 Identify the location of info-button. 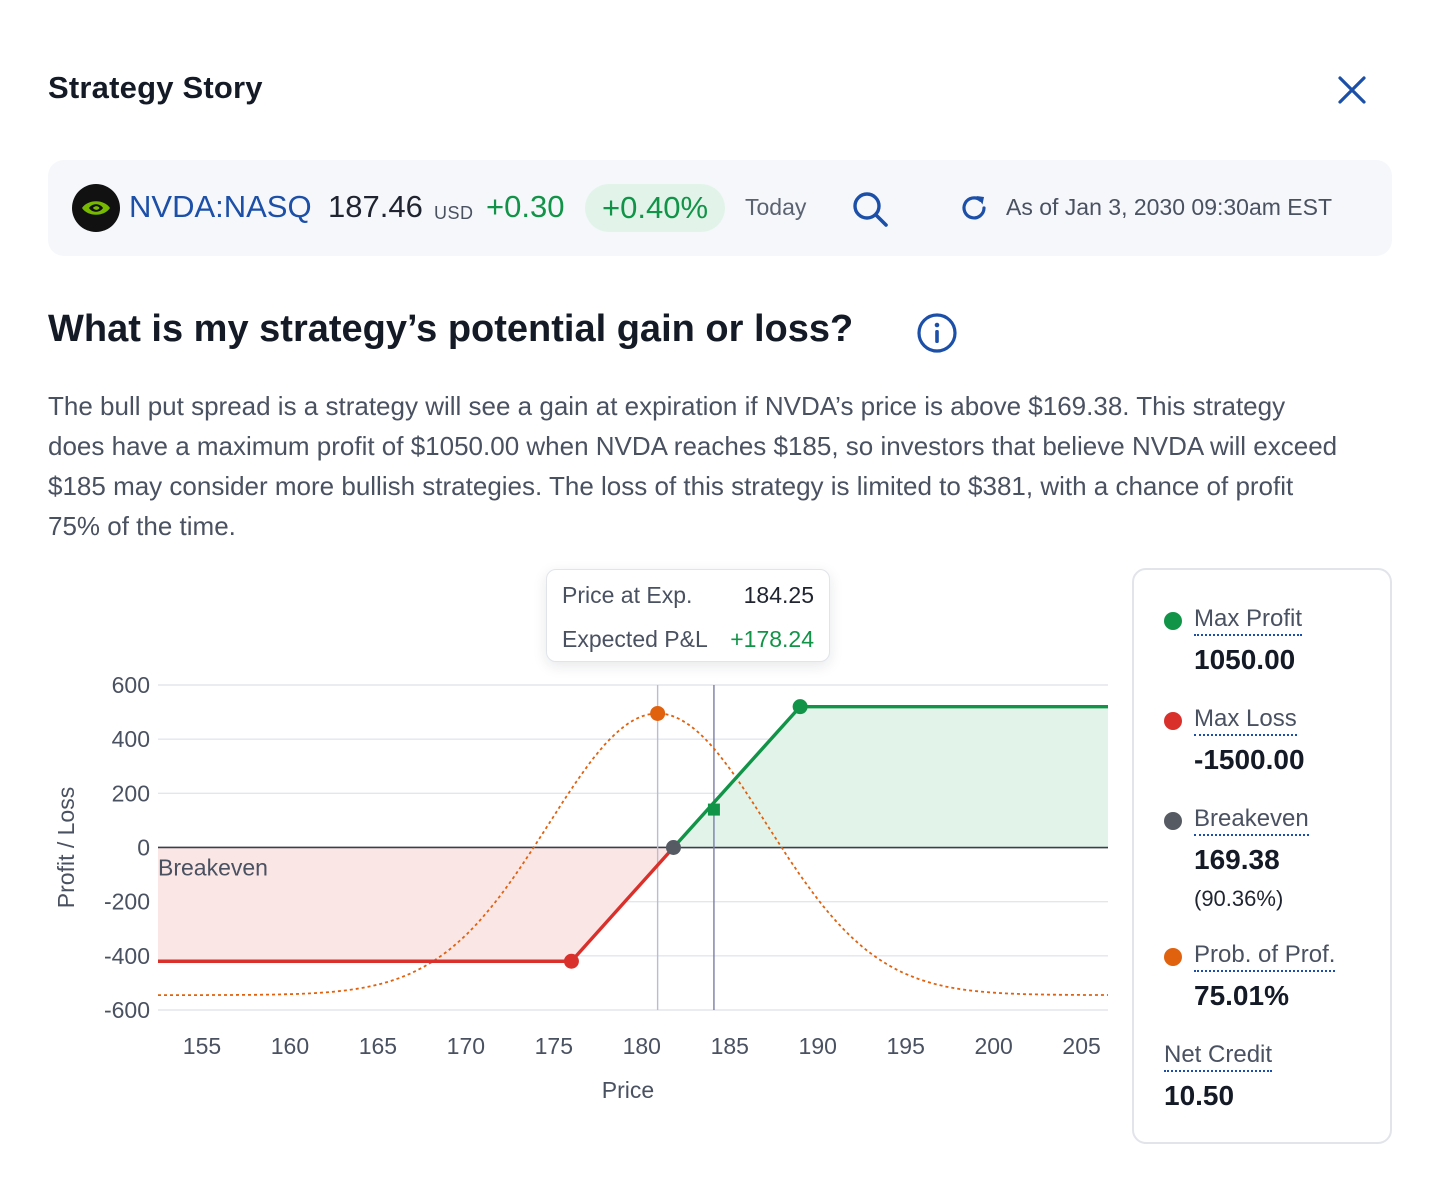
(937, 333).